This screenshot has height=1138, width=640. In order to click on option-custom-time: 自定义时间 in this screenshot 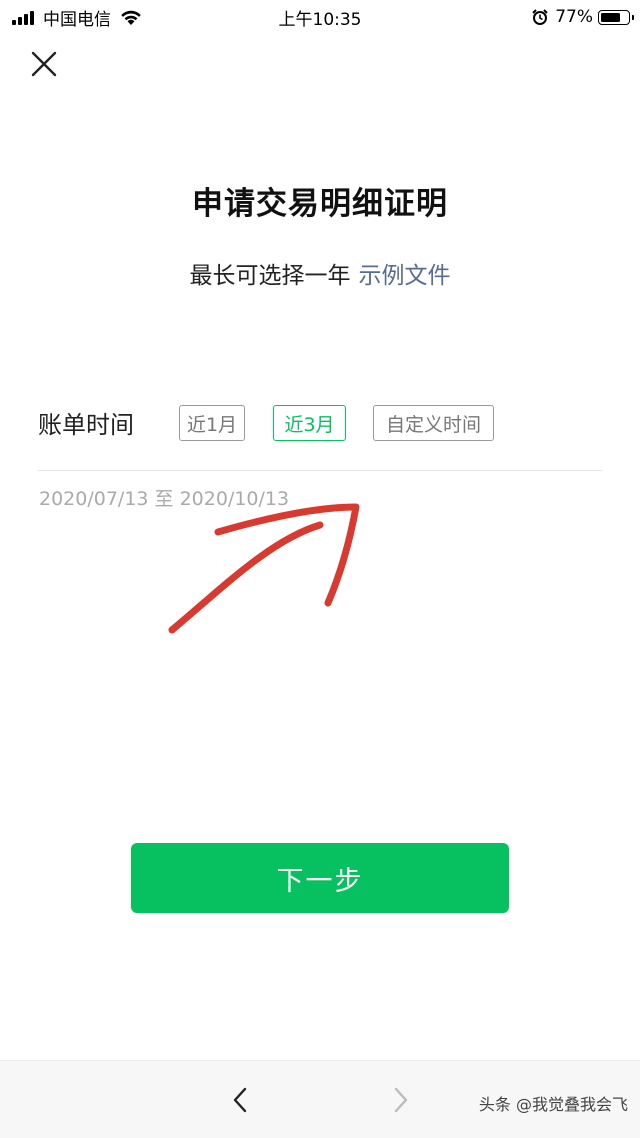, I will do `click(433, 423)`.